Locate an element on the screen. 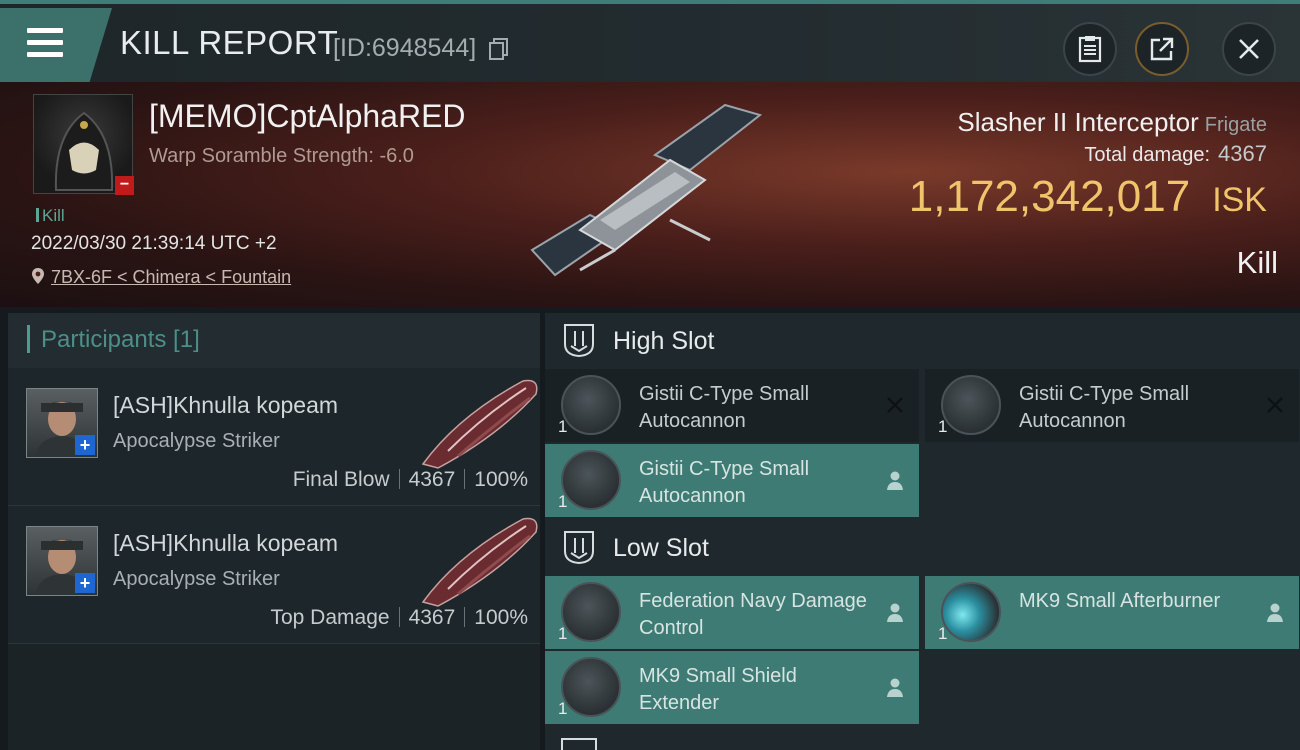 The width and height of the screenshot is (1300, 750). title-bar: KILL REPORT [ID:6948544] is located at coordinates (650, 41).